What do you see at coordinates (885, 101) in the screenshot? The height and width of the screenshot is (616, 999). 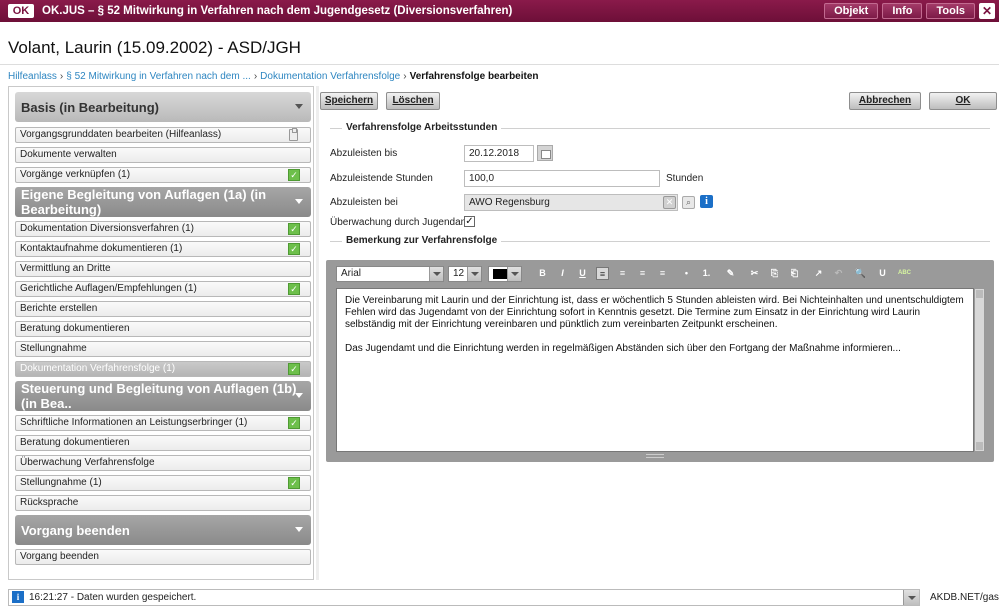 I see `cancel-button: Abbrechen` at bounding box center [885, 101].